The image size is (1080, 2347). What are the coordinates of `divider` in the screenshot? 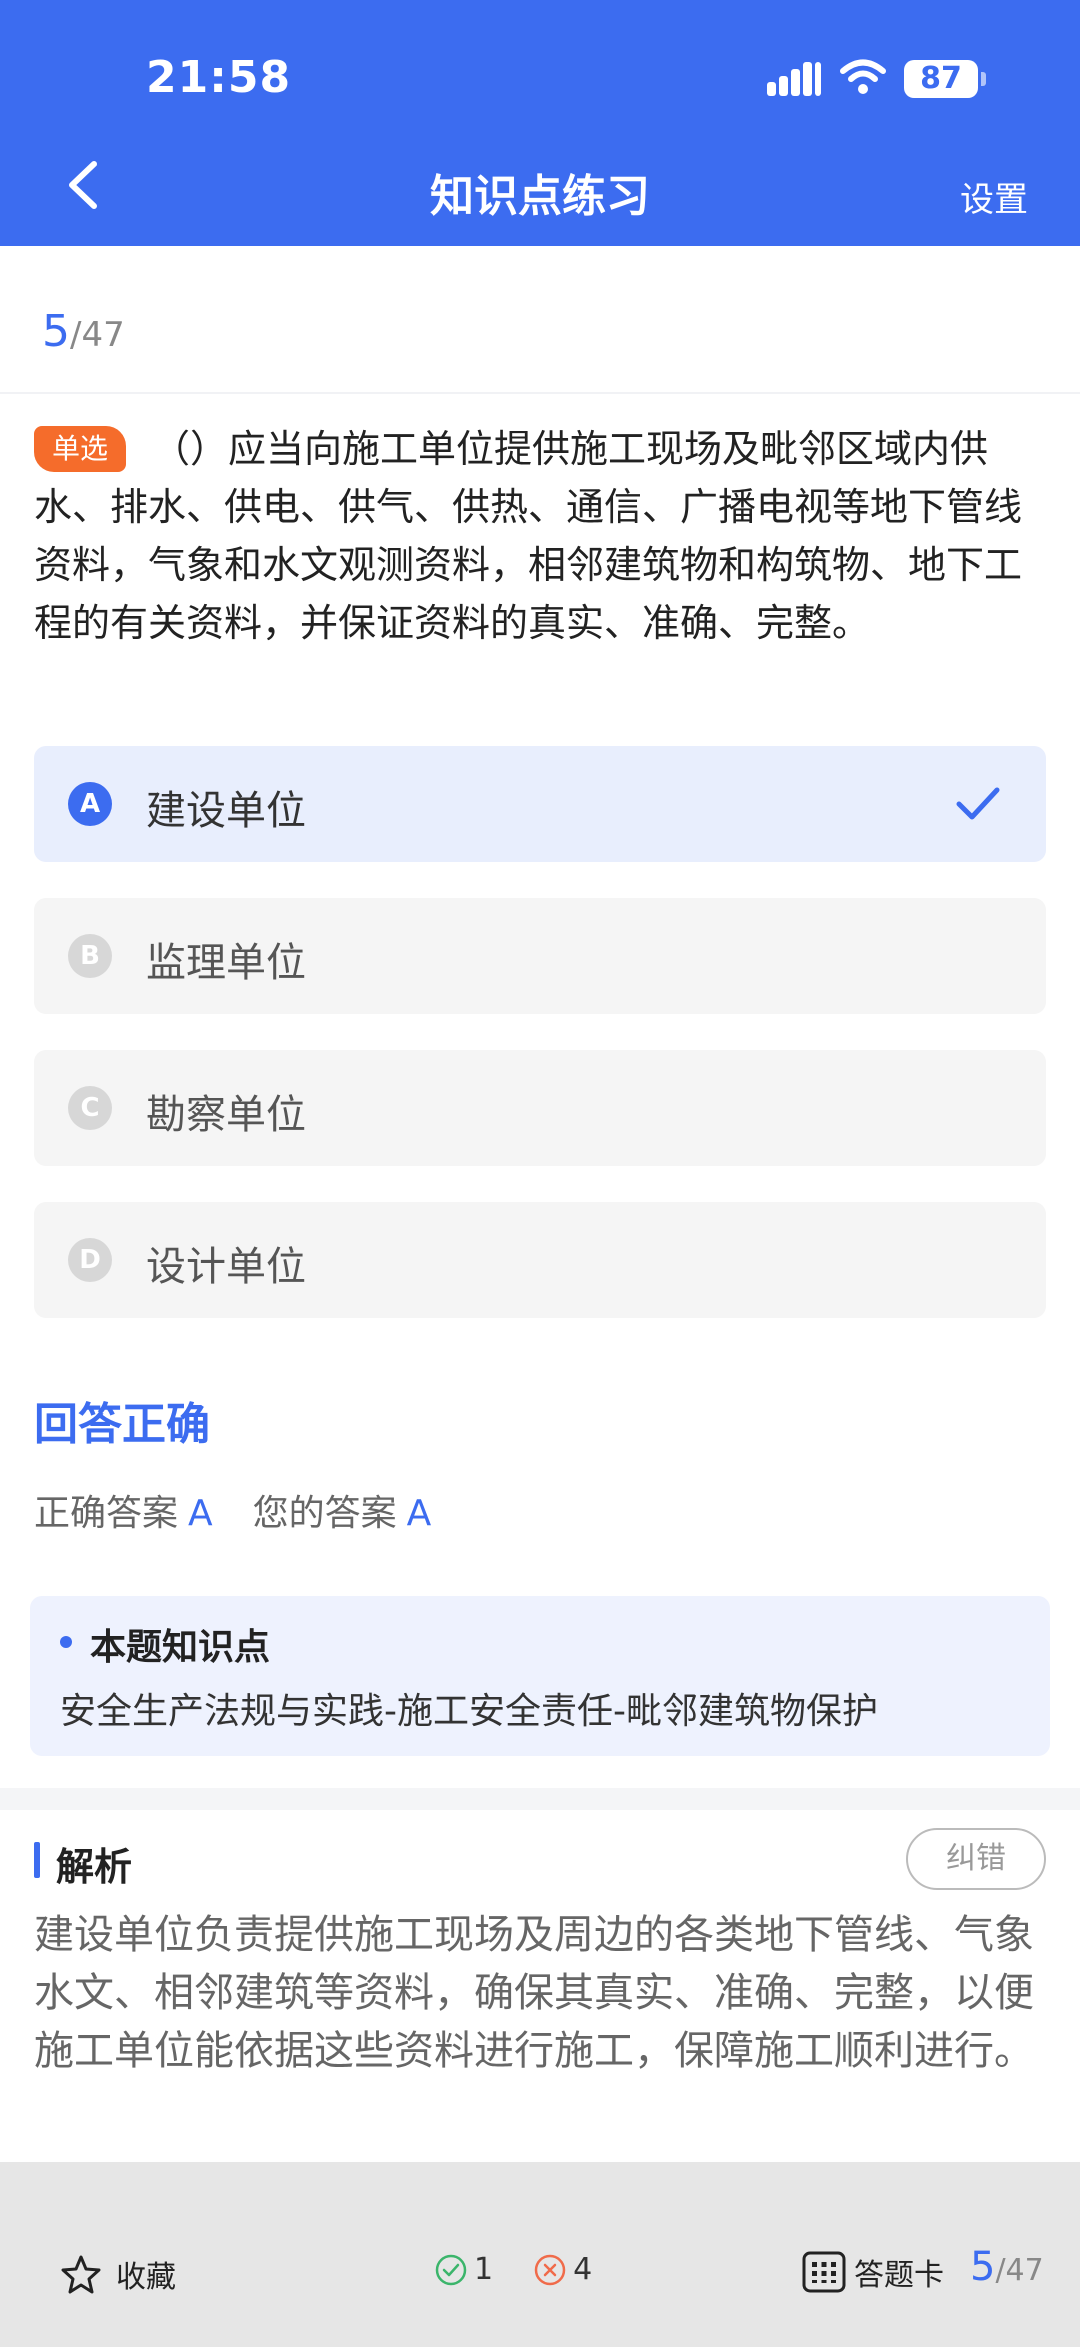 It's located at (540, 393).